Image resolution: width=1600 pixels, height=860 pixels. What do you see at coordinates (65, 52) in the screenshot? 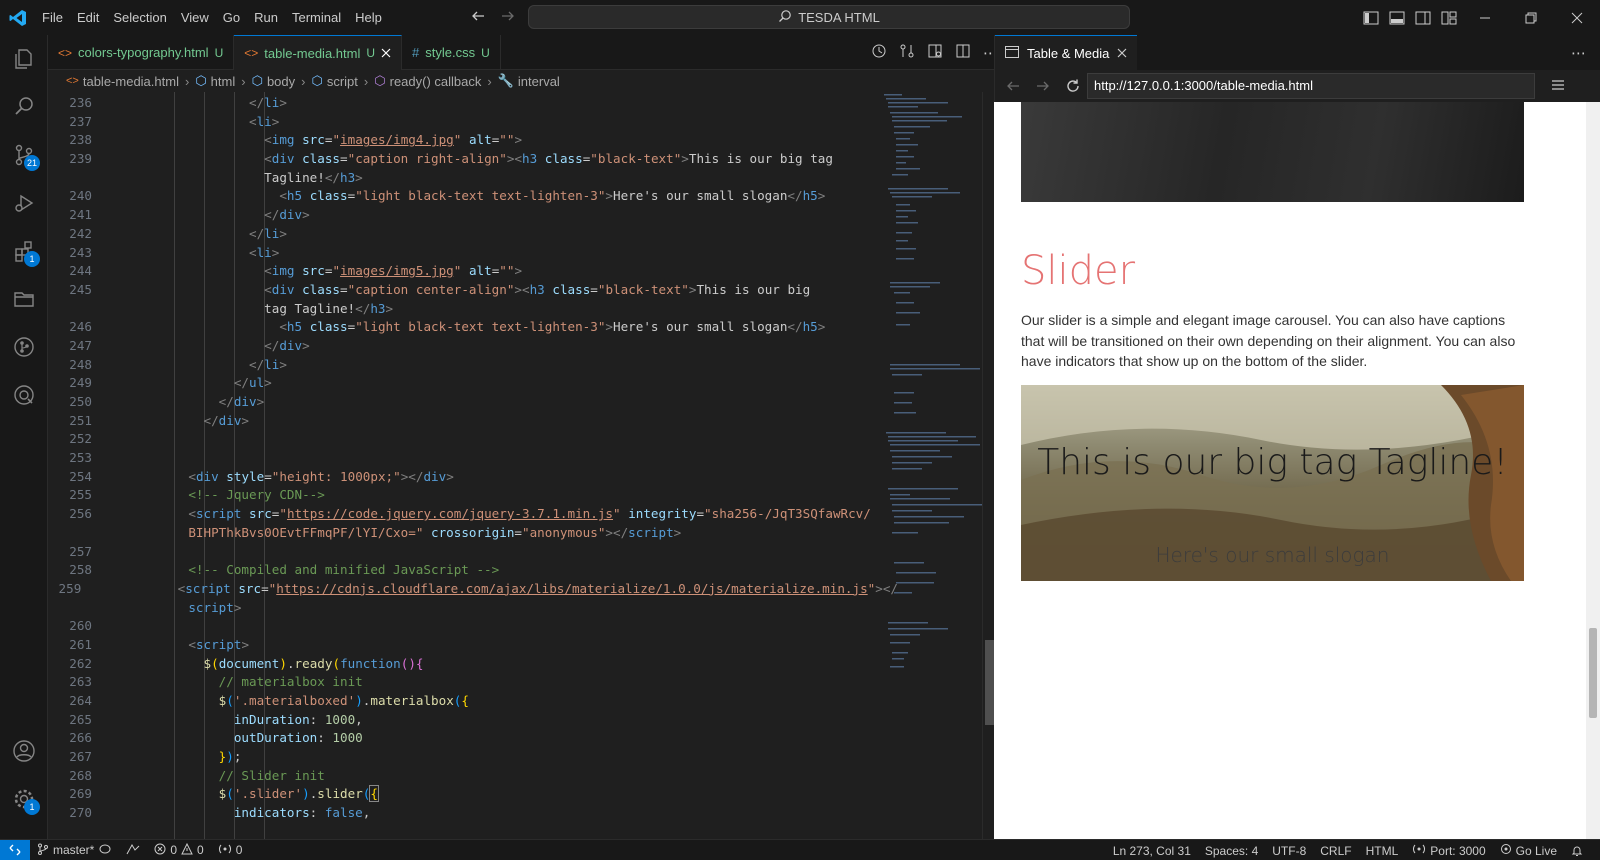
I see `html-file-icon: <>` at bounding box center [65, 52].